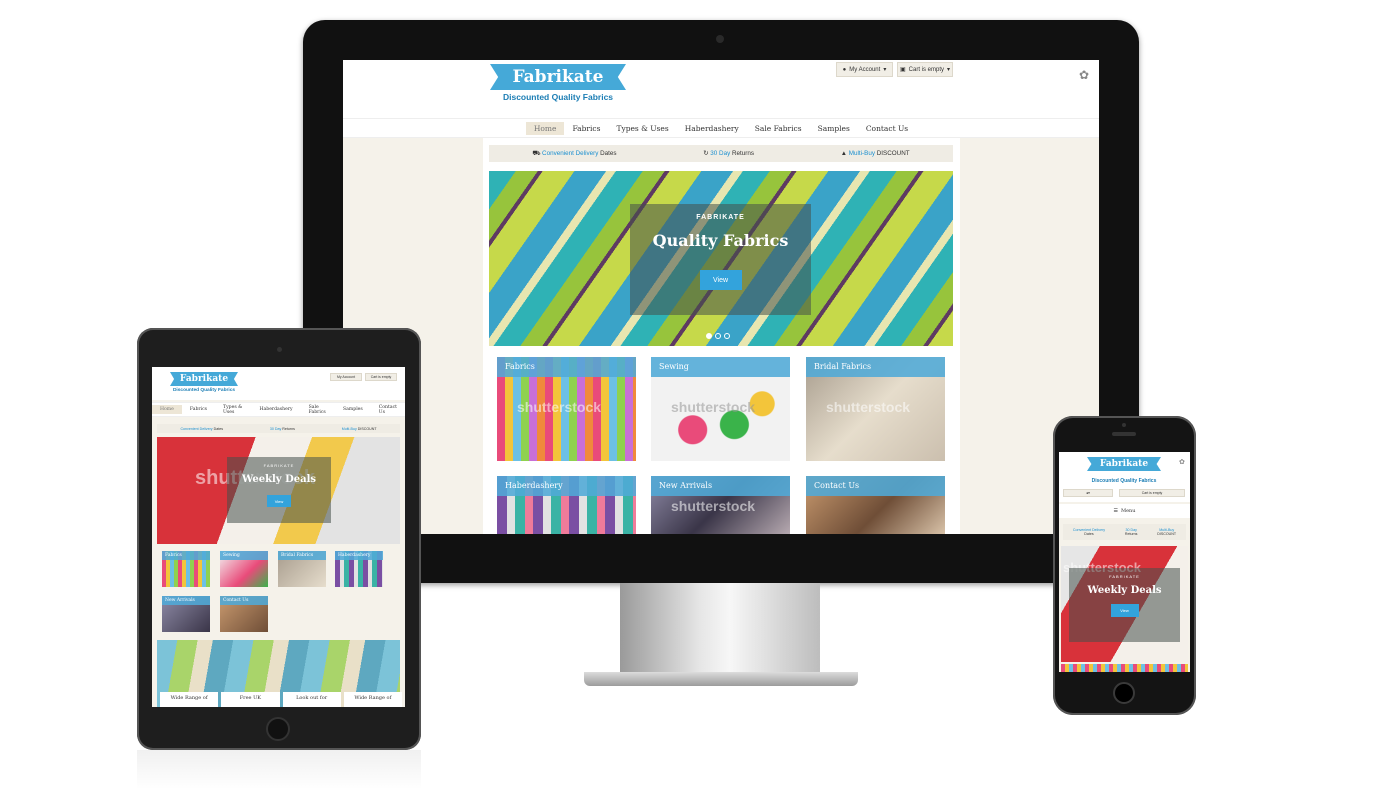 This screenshot has height=800, width=1400. Describe the element at coordinates (278, 729) in the screenshot. I see `tablet-home-button` at that location.